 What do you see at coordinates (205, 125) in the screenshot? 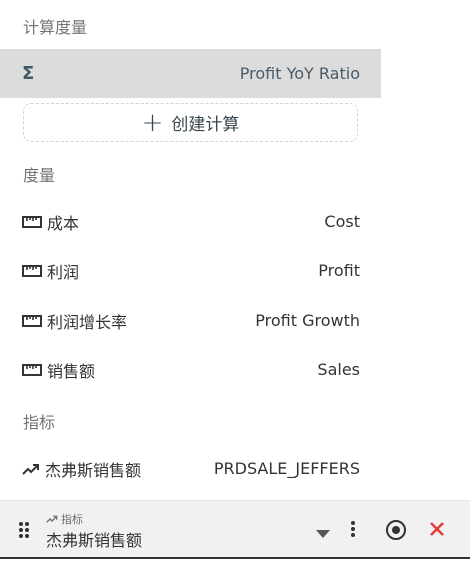
I see `create-calculation-label: 创建计算` at bounding box center [205, 125].